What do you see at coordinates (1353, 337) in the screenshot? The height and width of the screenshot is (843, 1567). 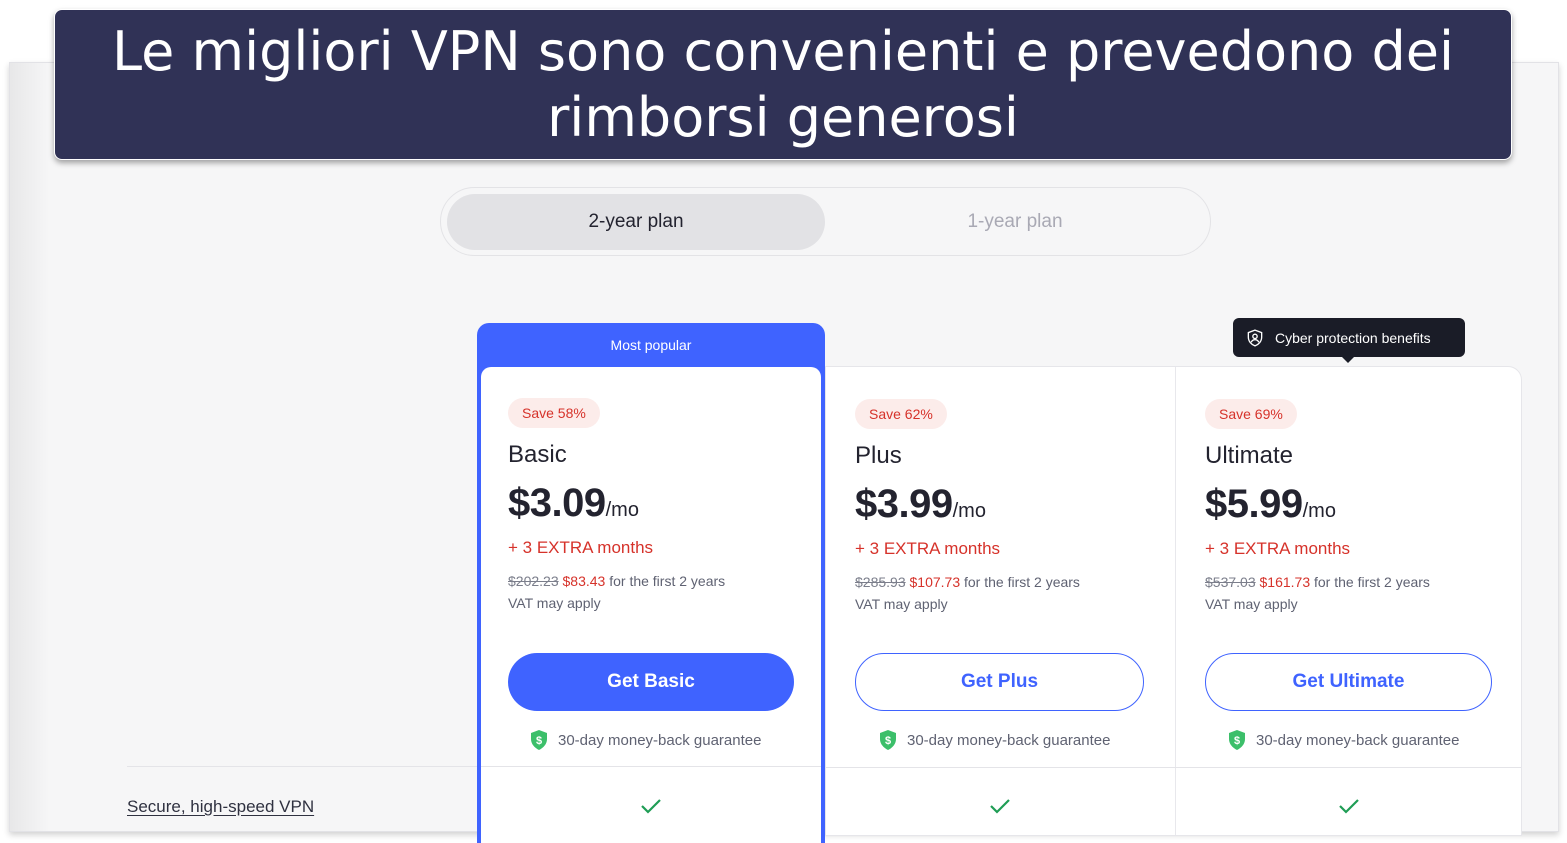 I see `tooltip-text: Cyber protection benefits` at bounding box center [1353, 337].